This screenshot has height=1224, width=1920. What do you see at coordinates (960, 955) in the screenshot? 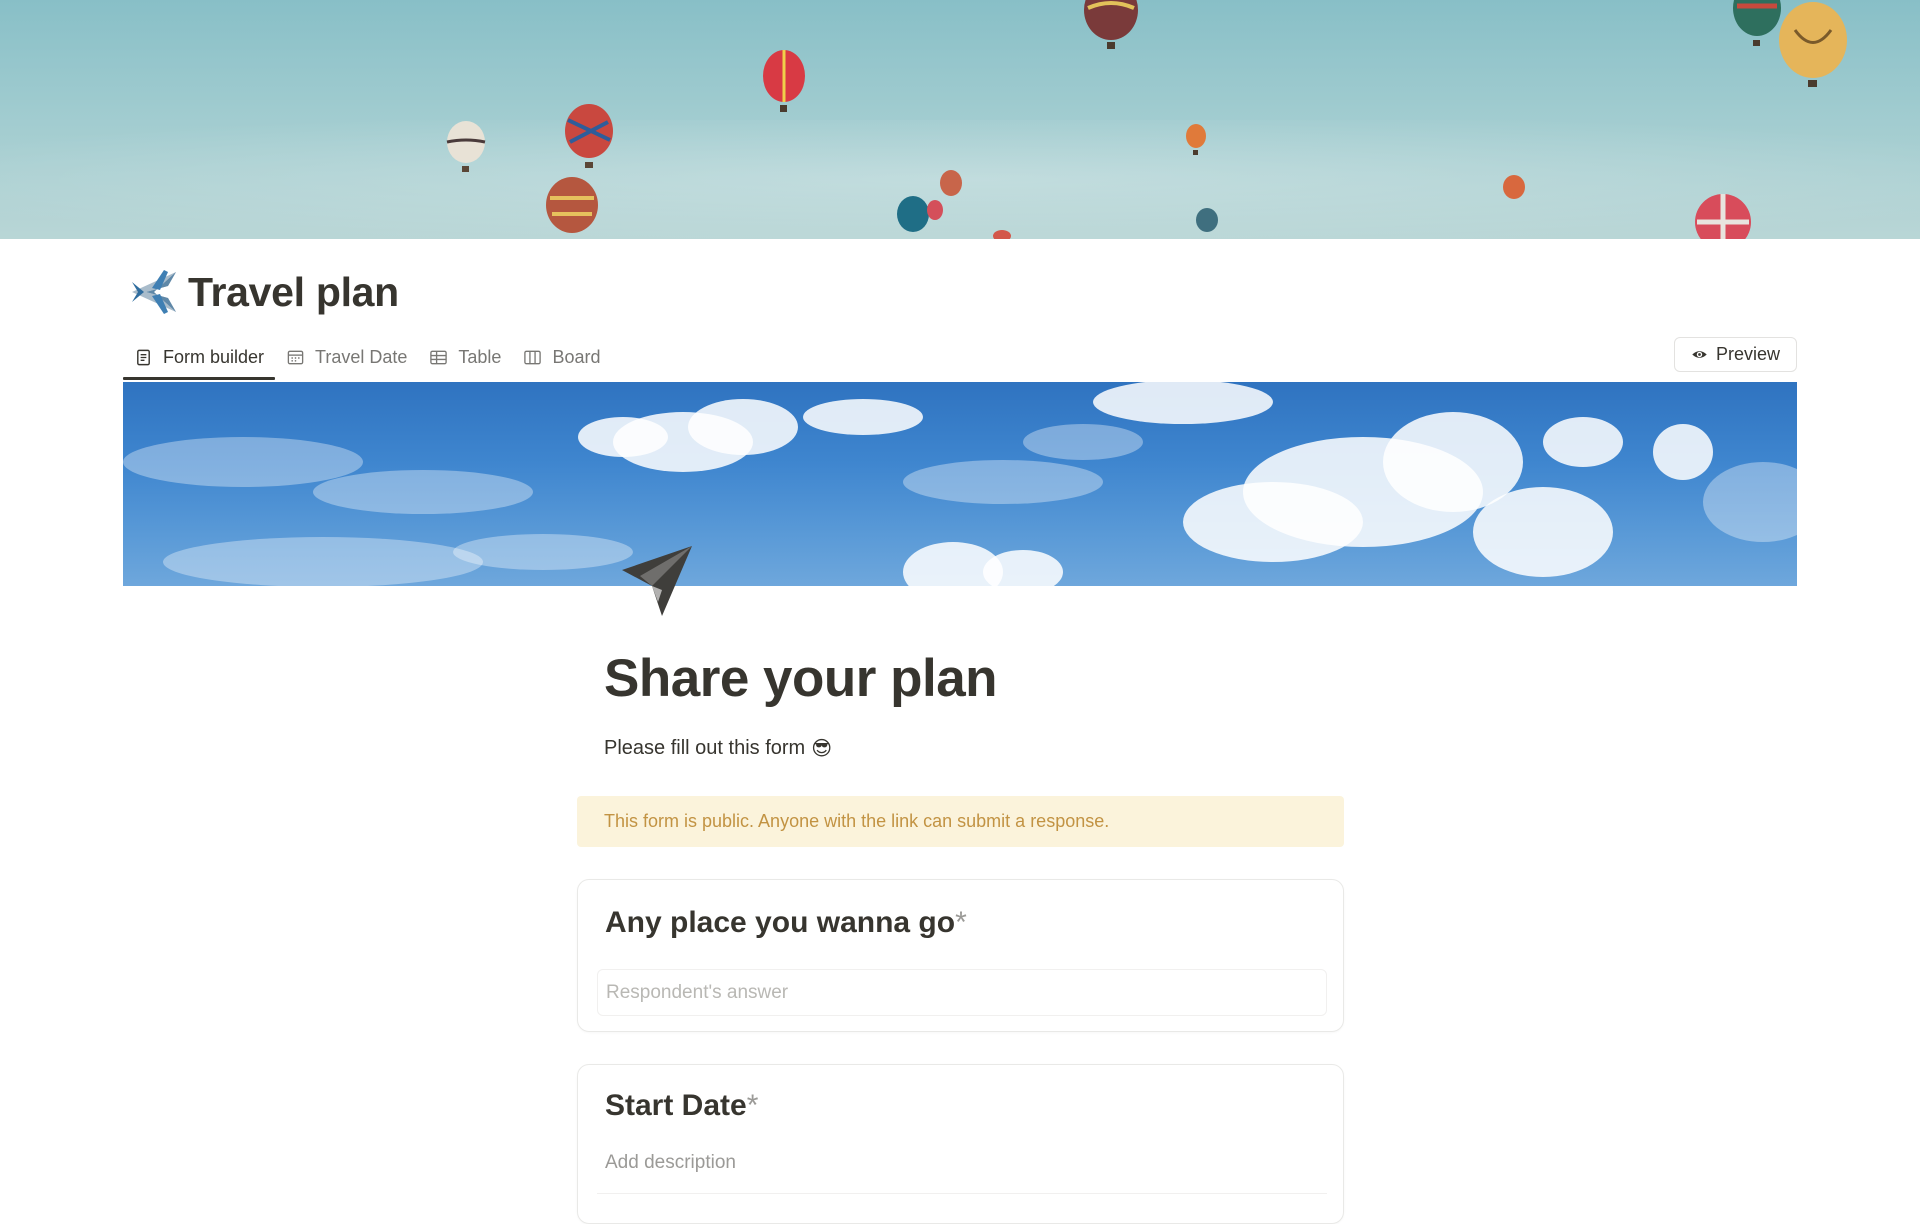
I see `question-card: Any place you wanna go*` at bounding box center [960, 955].